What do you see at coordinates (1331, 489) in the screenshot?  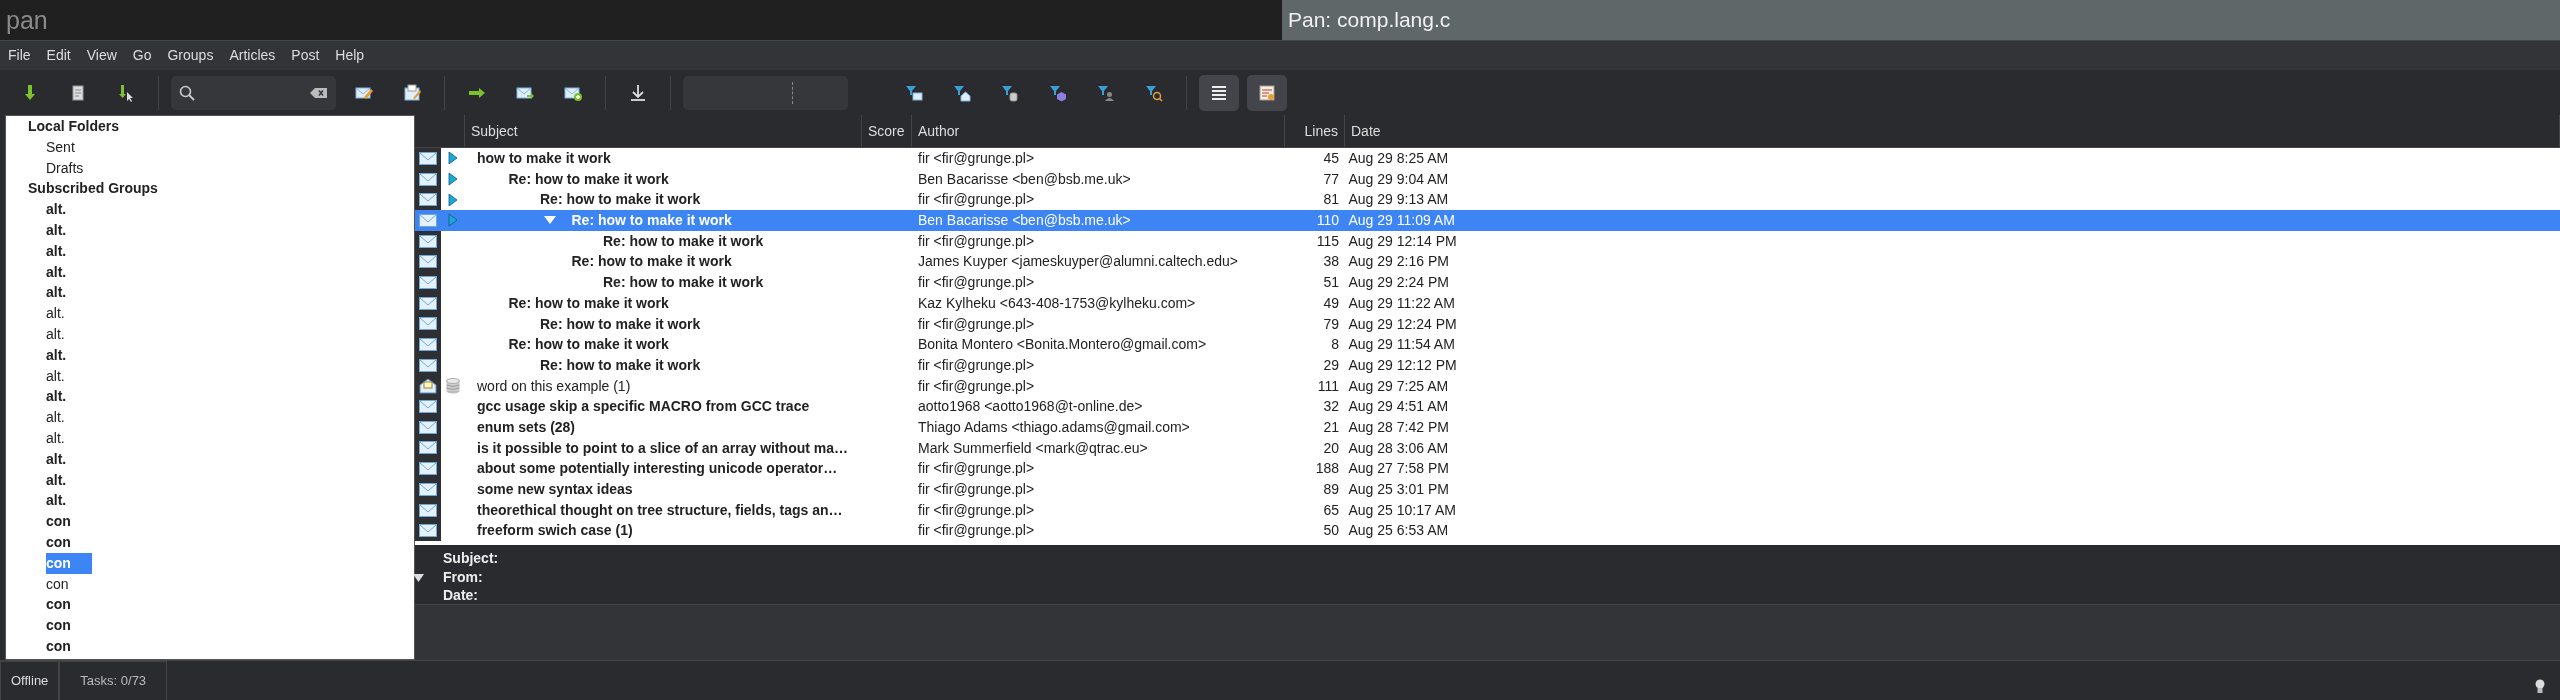 I see `line-count: 89` at bounding box center [1331, 489].